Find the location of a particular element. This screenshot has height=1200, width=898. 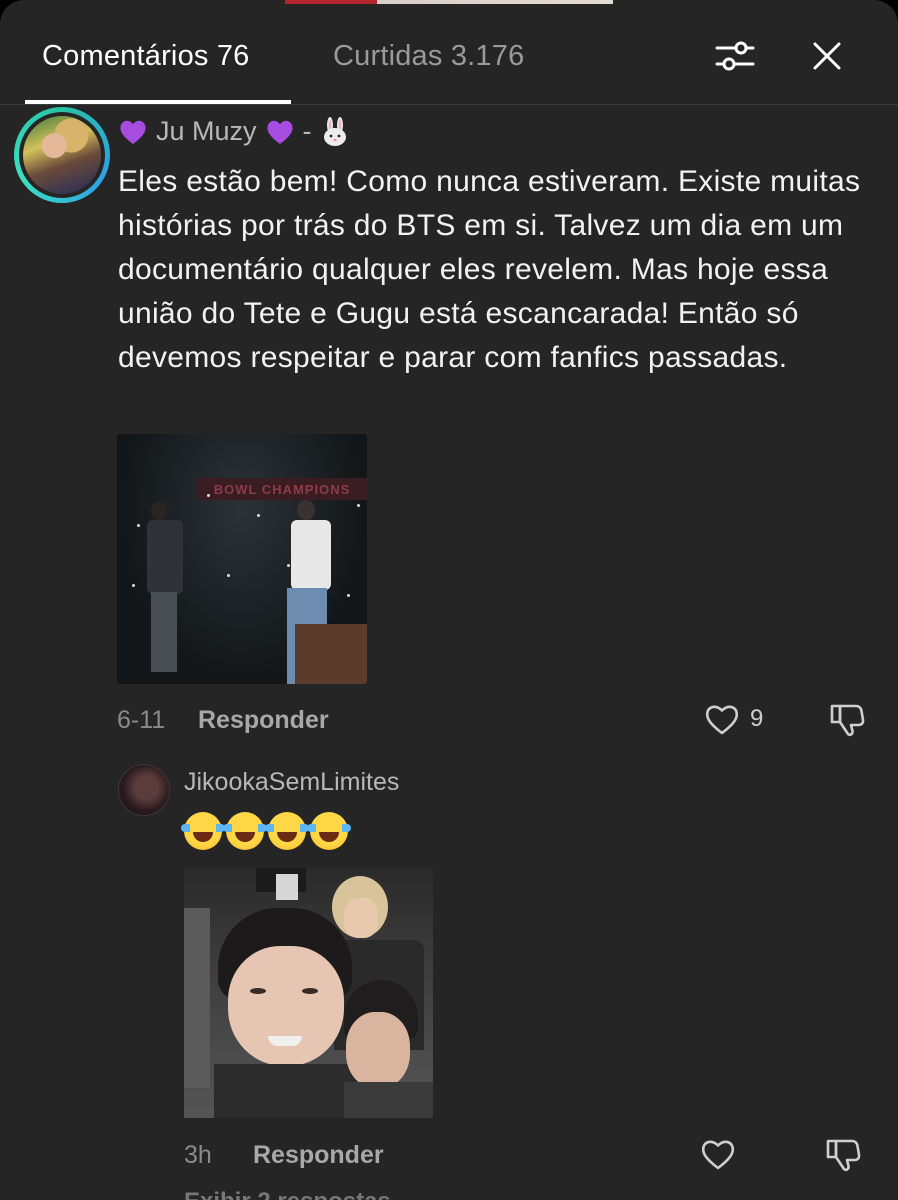

comment-image: BOWL CHAMPIONS is located at coordinates (242, 559).